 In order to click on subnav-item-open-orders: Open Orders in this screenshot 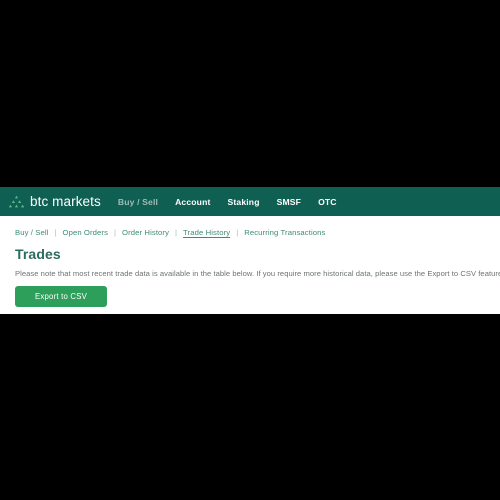, I will do `click(85, 232)`.